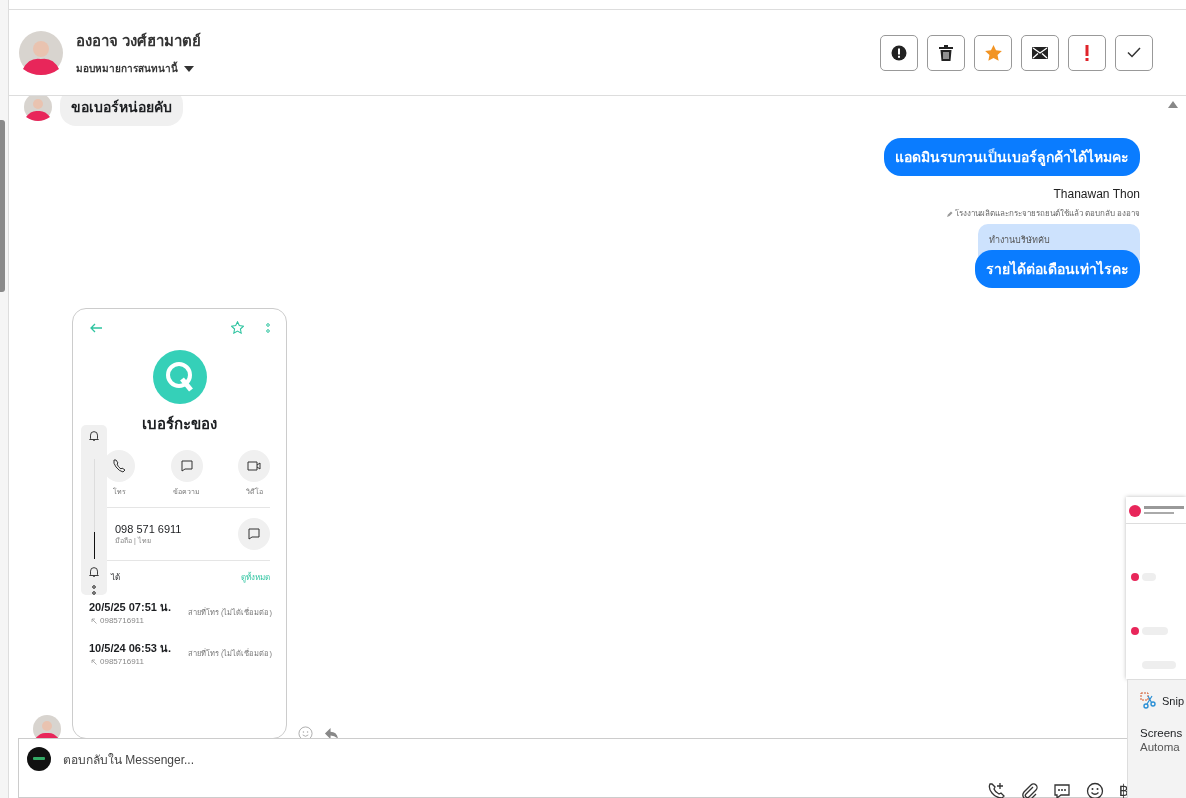  What do you see at coordinates (130, 648) in the screenshot?
I see `call-time: 10/5/24 06:53 น.` at bounding box center [130, 648].